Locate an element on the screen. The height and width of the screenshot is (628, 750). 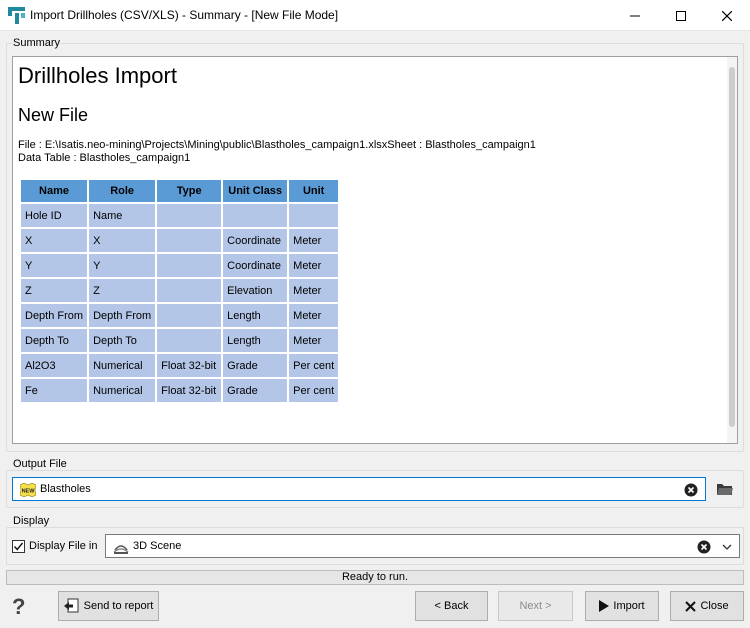
table-row: Hole ID Name is located at coordinates (180, 215).